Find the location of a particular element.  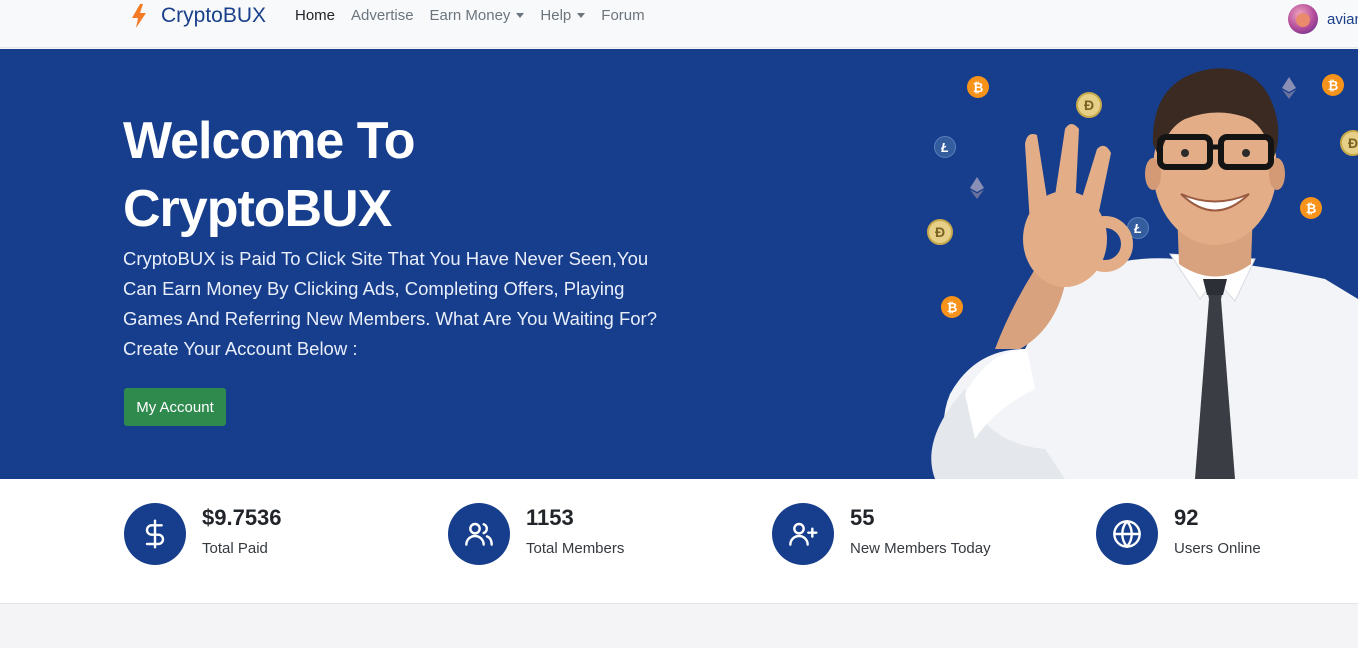

nav-dropdown-earn-money-label: Earn Money is located at coordinates (470, 15).